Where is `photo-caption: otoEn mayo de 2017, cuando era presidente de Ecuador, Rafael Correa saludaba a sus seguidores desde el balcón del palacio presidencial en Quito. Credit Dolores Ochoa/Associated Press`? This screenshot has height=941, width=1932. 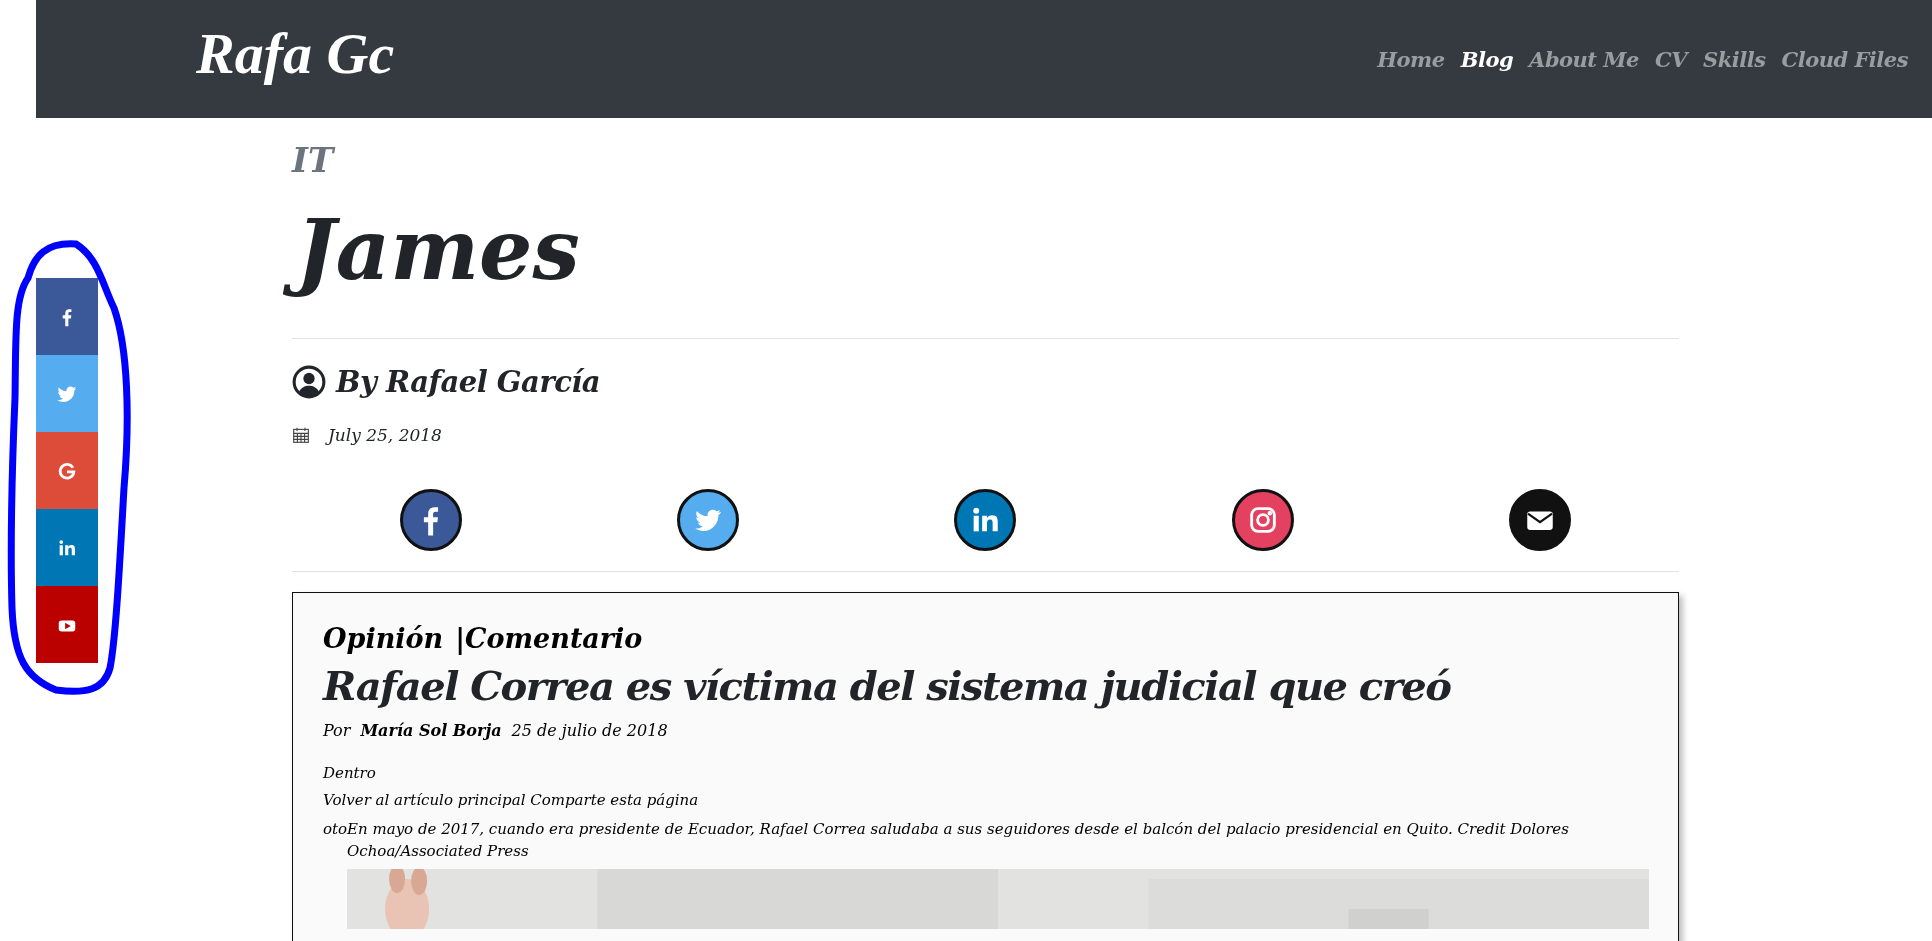
photo-caption: otoEn mayo de 2017, cuando era presidente de Ecuador, Rafael Correa saludaba a sus seguidores desde el balcón del palacio presidencial en Quito. Credit Dolores Ochoa/Associated Press is located at coordinates (946, 840).